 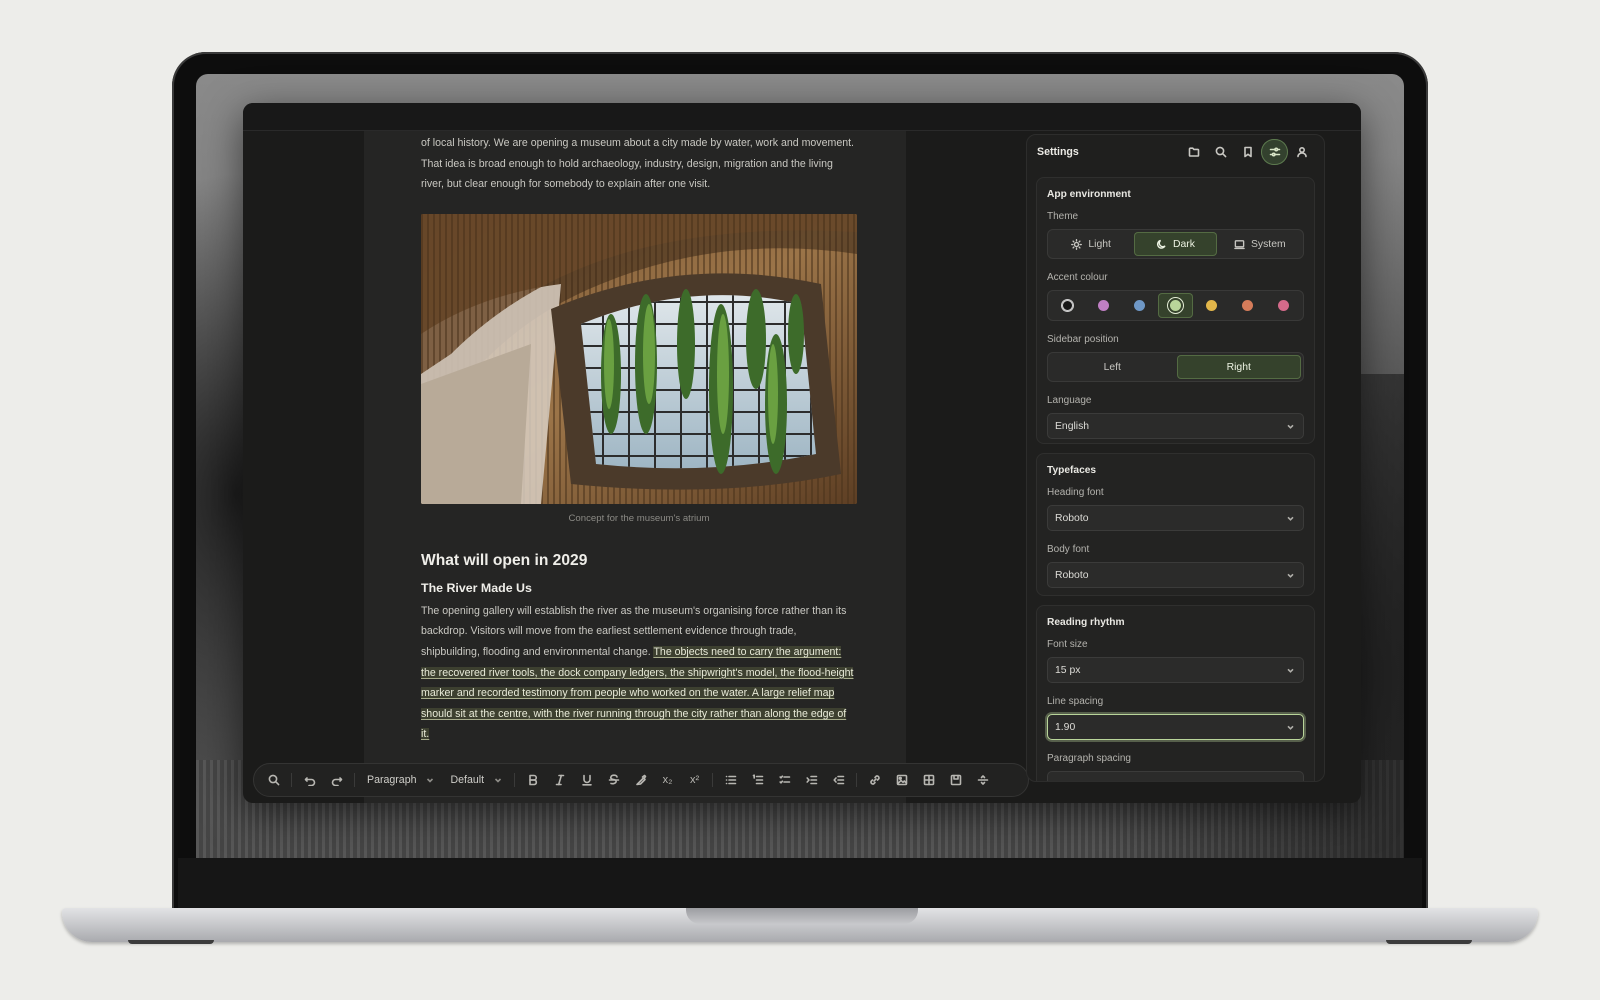 I want to click on sidebar-left-label: Left, so click(x=1112, y=367).